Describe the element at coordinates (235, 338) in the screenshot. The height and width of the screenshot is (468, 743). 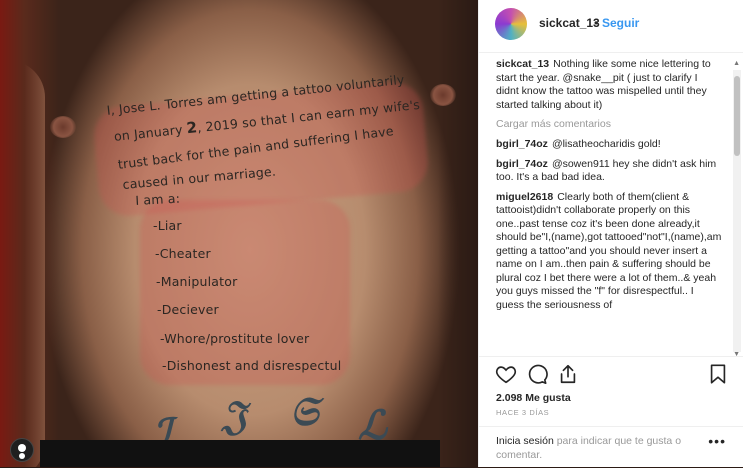
I see `tattoo-list-item: -Whore/prostitute lover` at that location.